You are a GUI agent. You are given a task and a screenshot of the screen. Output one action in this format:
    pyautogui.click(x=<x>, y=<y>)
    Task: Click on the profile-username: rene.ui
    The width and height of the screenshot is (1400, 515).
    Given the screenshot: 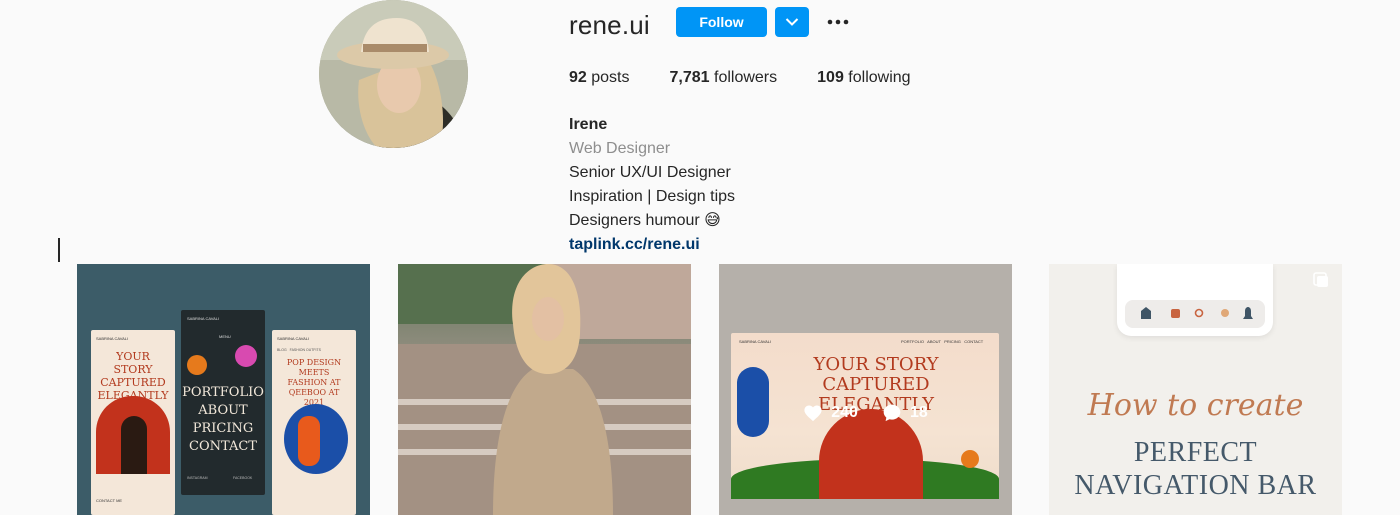 What is the action you would take?
    pyautogui.click(x=609, y=25)
    